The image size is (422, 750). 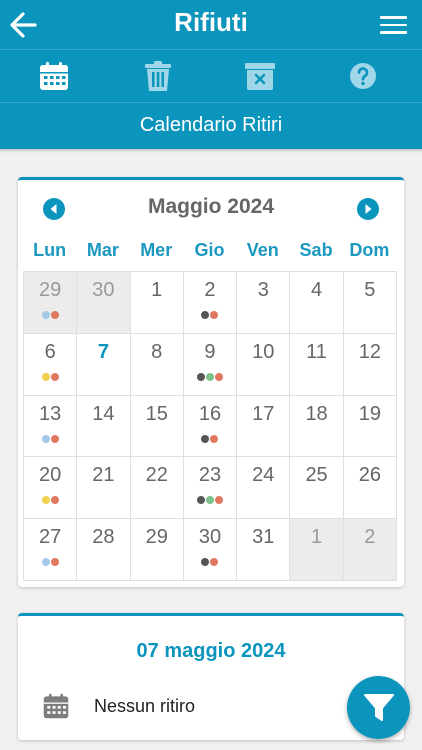 What do you see at coordinates (51, 550) in the screenshot?
I see `day-cell: 27` at bounding box center [51, 550].